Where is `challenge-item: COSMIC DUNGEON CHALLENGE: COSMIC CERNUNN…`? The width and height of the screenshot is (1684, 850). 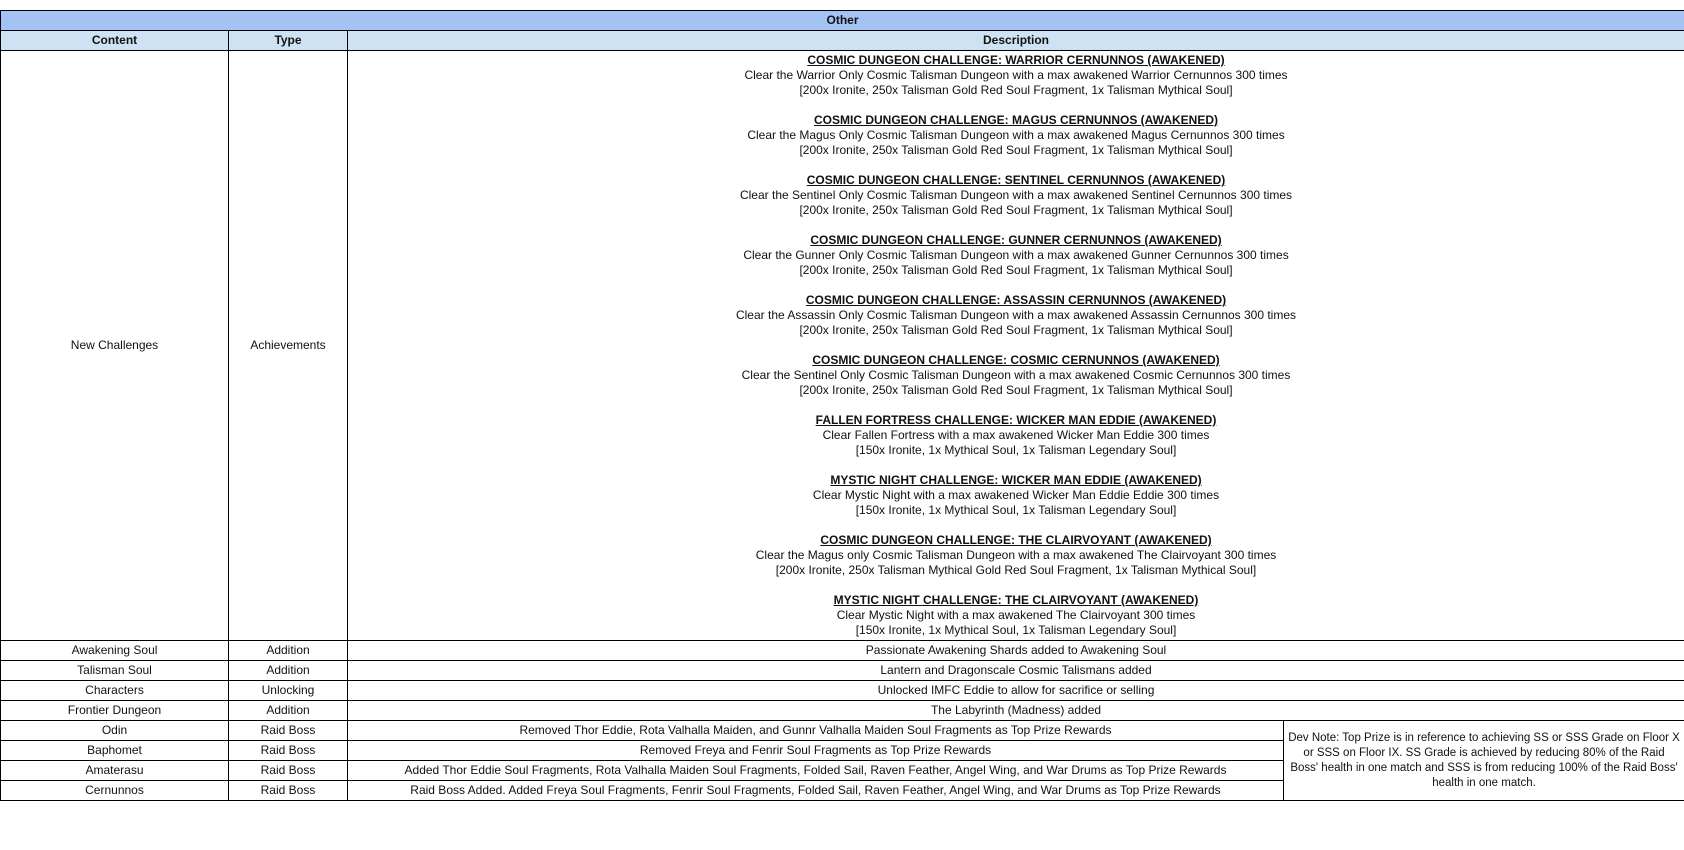 challenge-item: COSMIC DUNGEON CHALLENGE: COSMIC CERNUNN… is located at coordinates (1016, 375).